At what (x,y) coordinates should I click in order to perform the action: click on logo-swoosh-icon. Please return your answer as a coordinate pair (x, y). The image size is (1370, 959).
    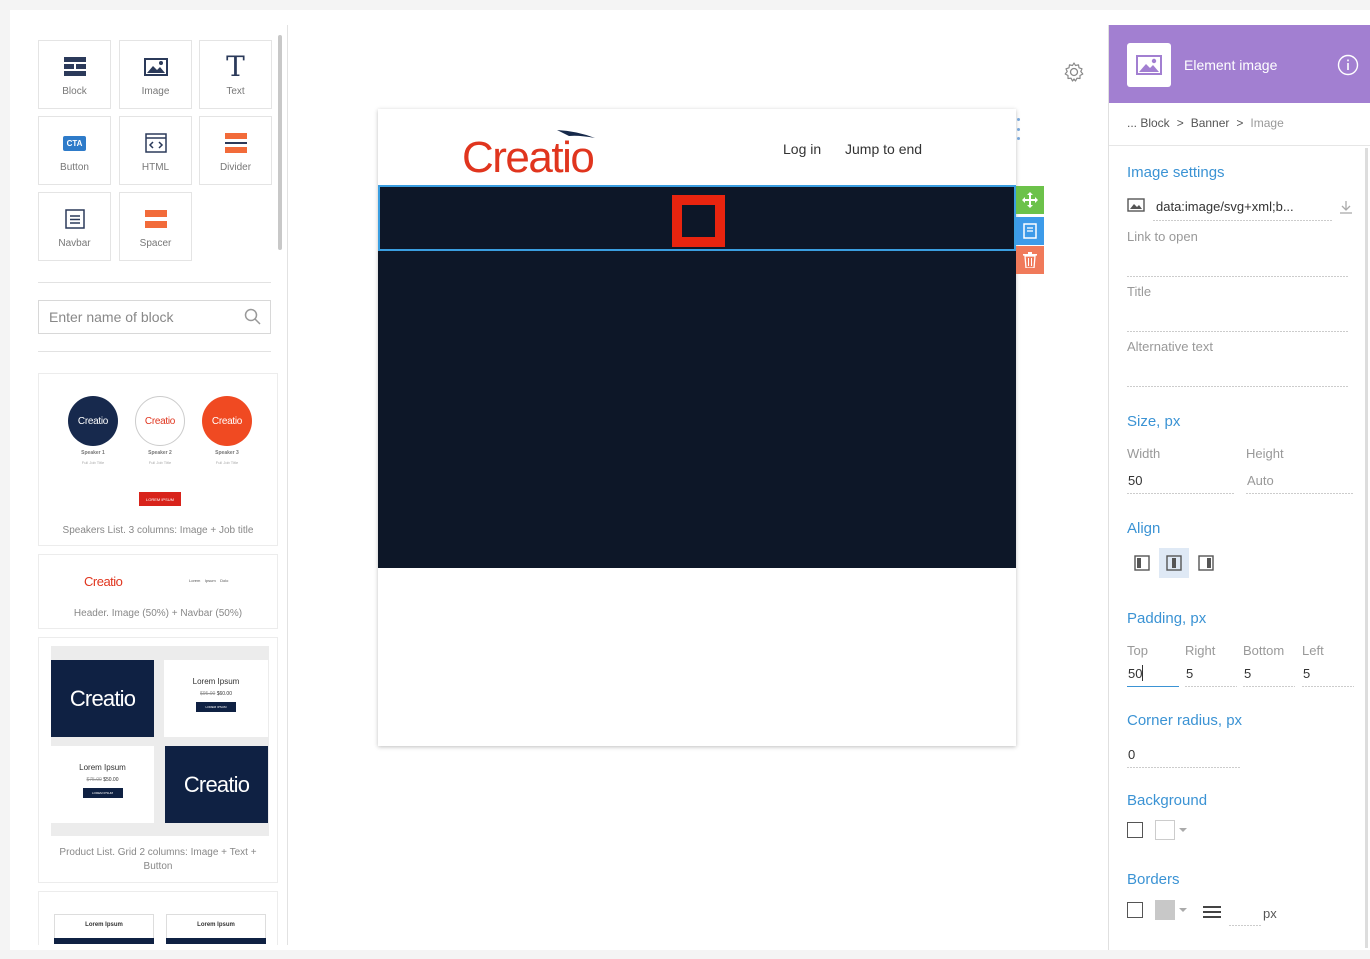
    Looking at the image, I should click on (576, 134).